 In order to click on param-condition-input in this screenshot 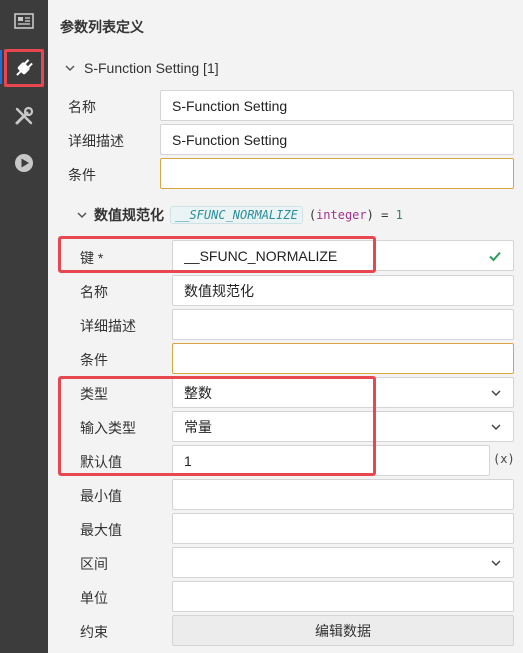, I will do `click(343, 358)`.